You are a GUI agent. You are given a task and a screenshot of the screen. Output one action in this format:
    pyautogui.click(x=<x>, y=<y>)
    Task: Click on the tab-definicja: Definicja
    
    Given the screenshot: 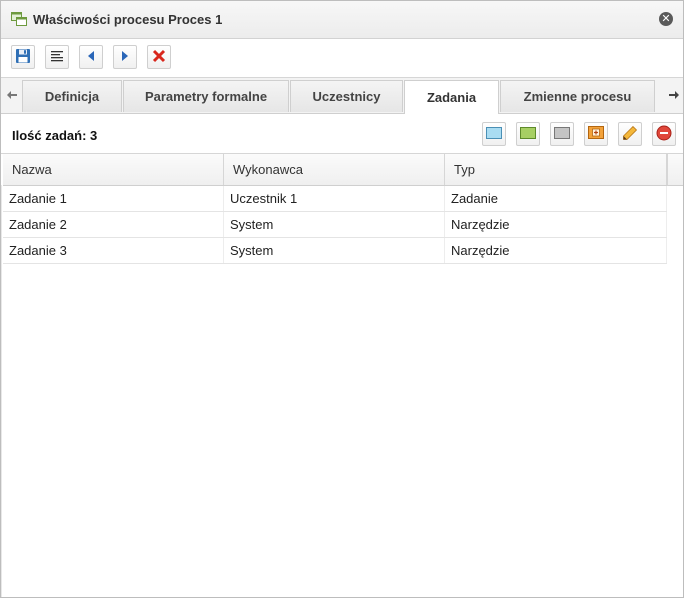 What is the action you would take?
    pyautogui.click(x=72, y=96)
    